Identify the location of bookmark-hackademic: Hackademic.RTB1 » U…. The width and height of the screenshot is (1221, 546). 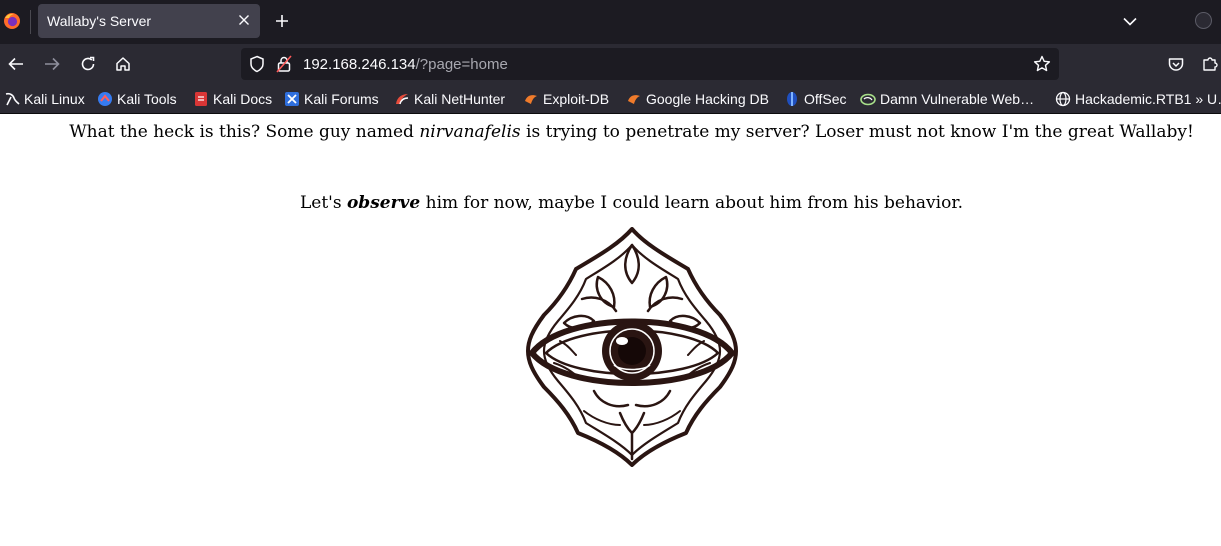
(1138, 99).